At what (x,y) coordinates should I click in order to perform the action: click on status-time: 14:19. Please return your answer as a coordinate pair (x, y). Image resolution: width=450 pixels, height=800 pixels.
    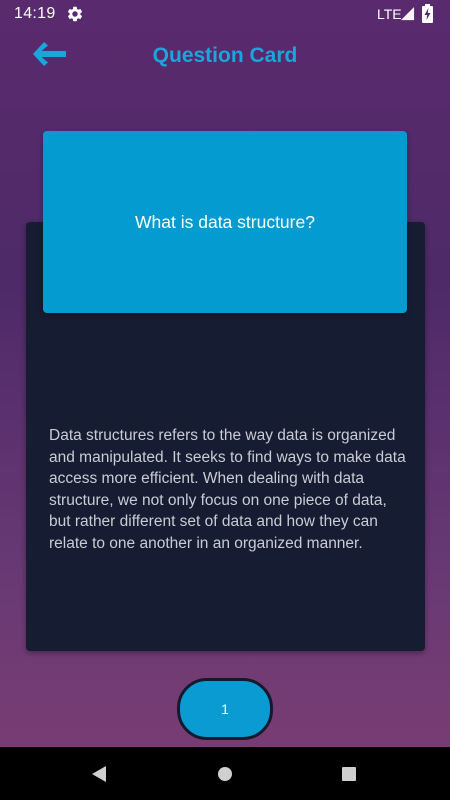
    Looking at the image, I should click on (35, 13).